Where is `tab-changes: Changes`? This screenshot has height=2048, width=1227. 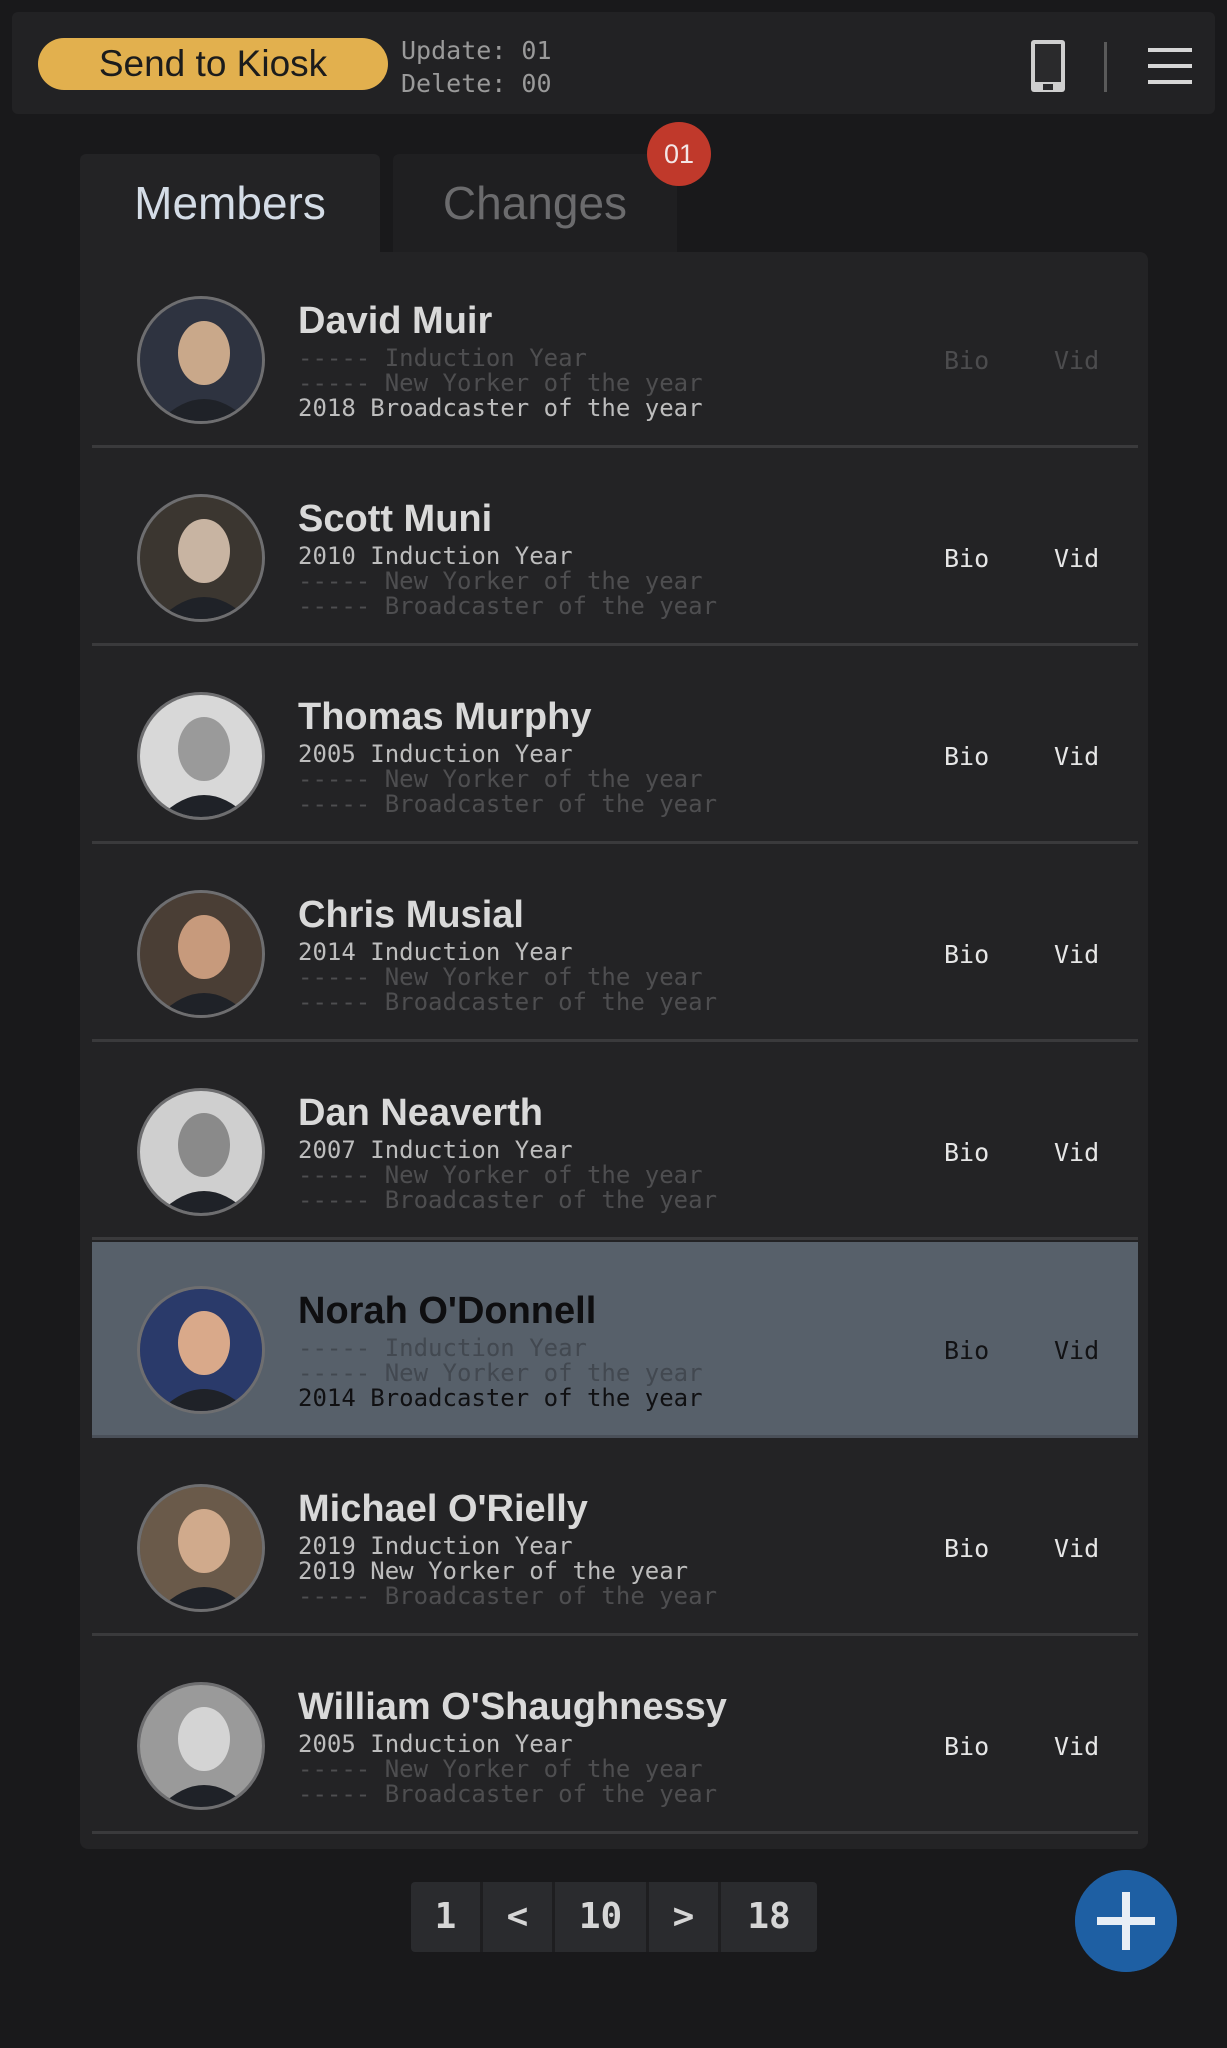 tab-changes: Changes is located at coordinates (535, 203).